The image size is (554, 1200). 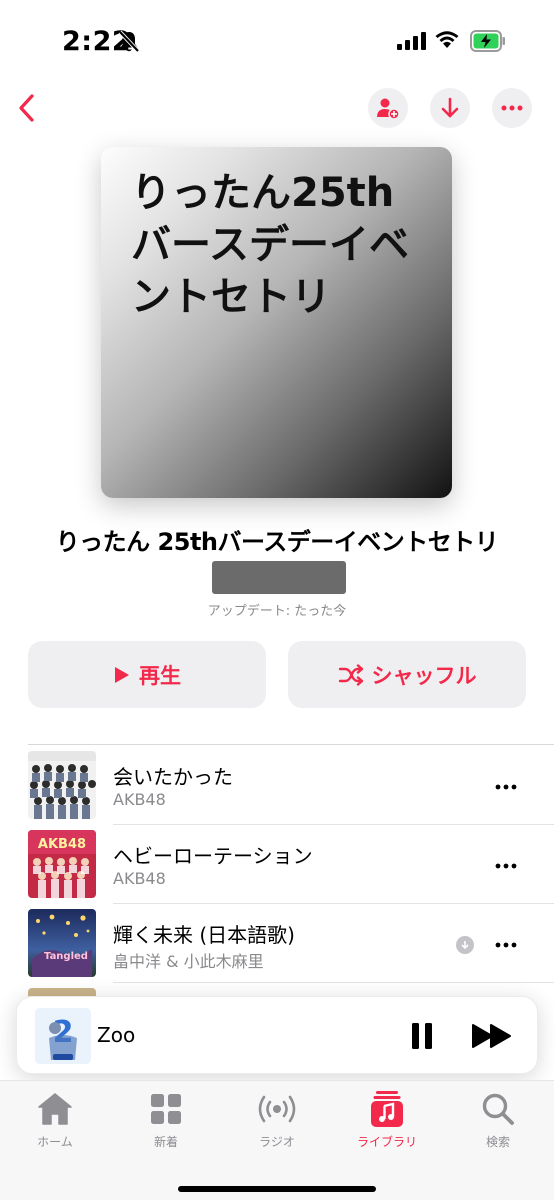 I want to click on shuffle-button: シャッフル, so click(x=407, y=674).